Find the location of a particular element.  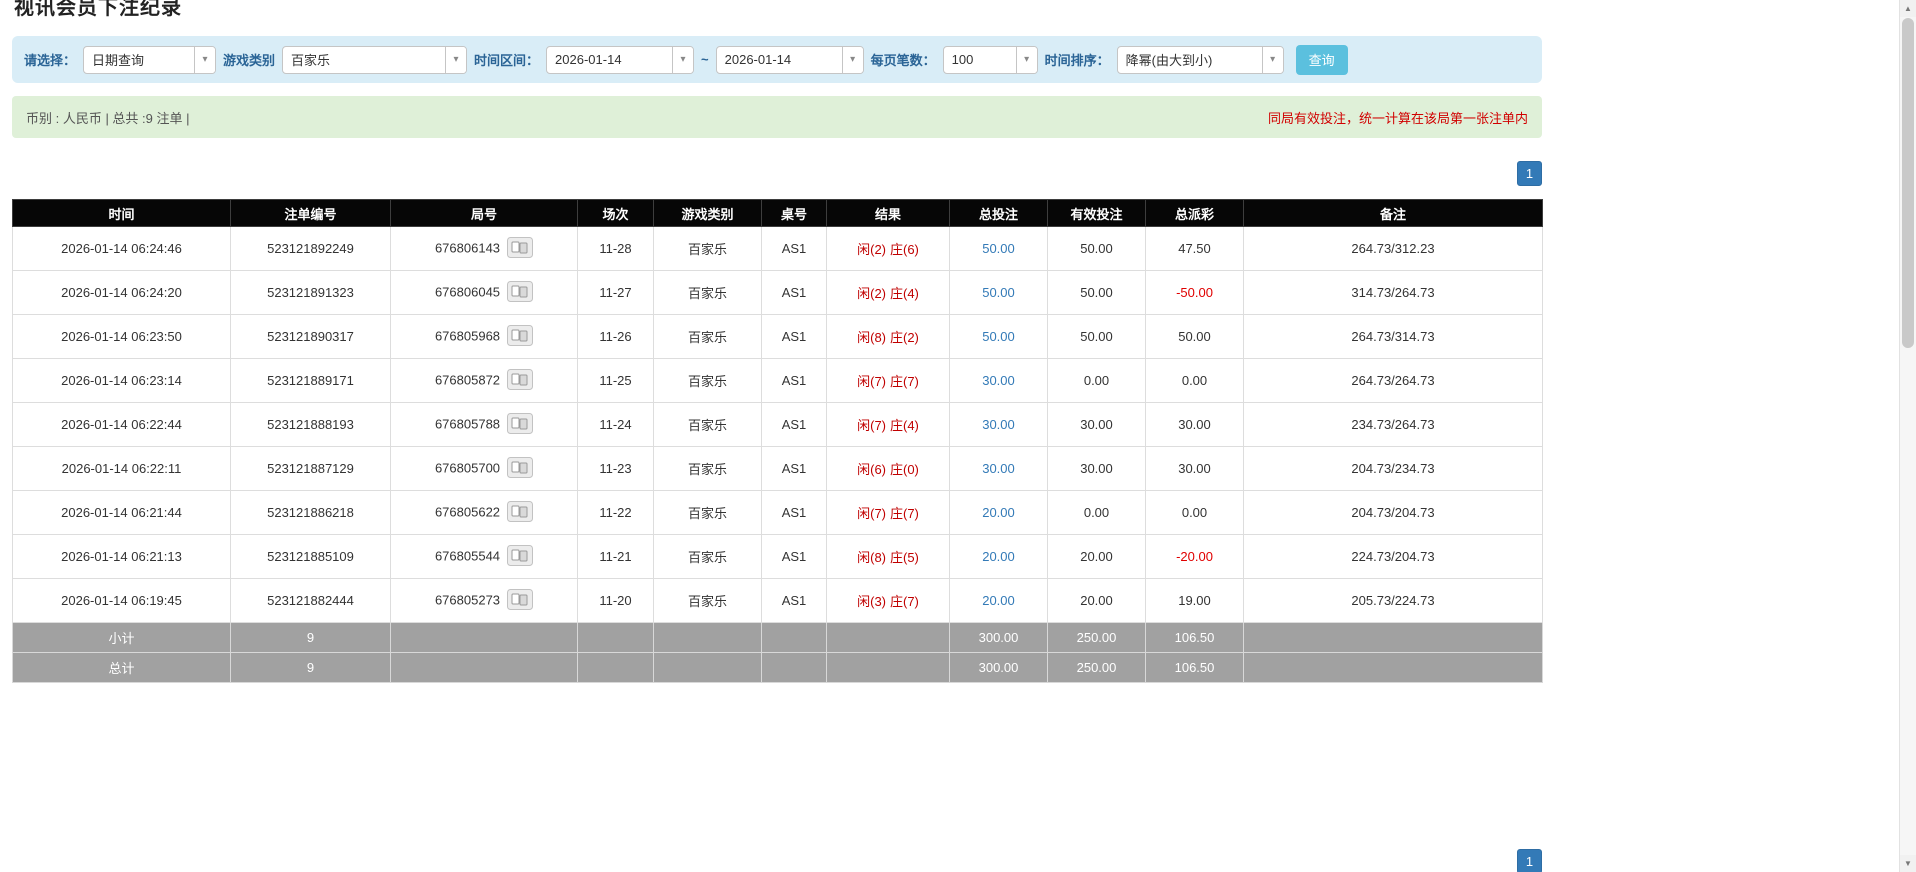

total-payout: 106.50 is located at coordinates (1194, 667).